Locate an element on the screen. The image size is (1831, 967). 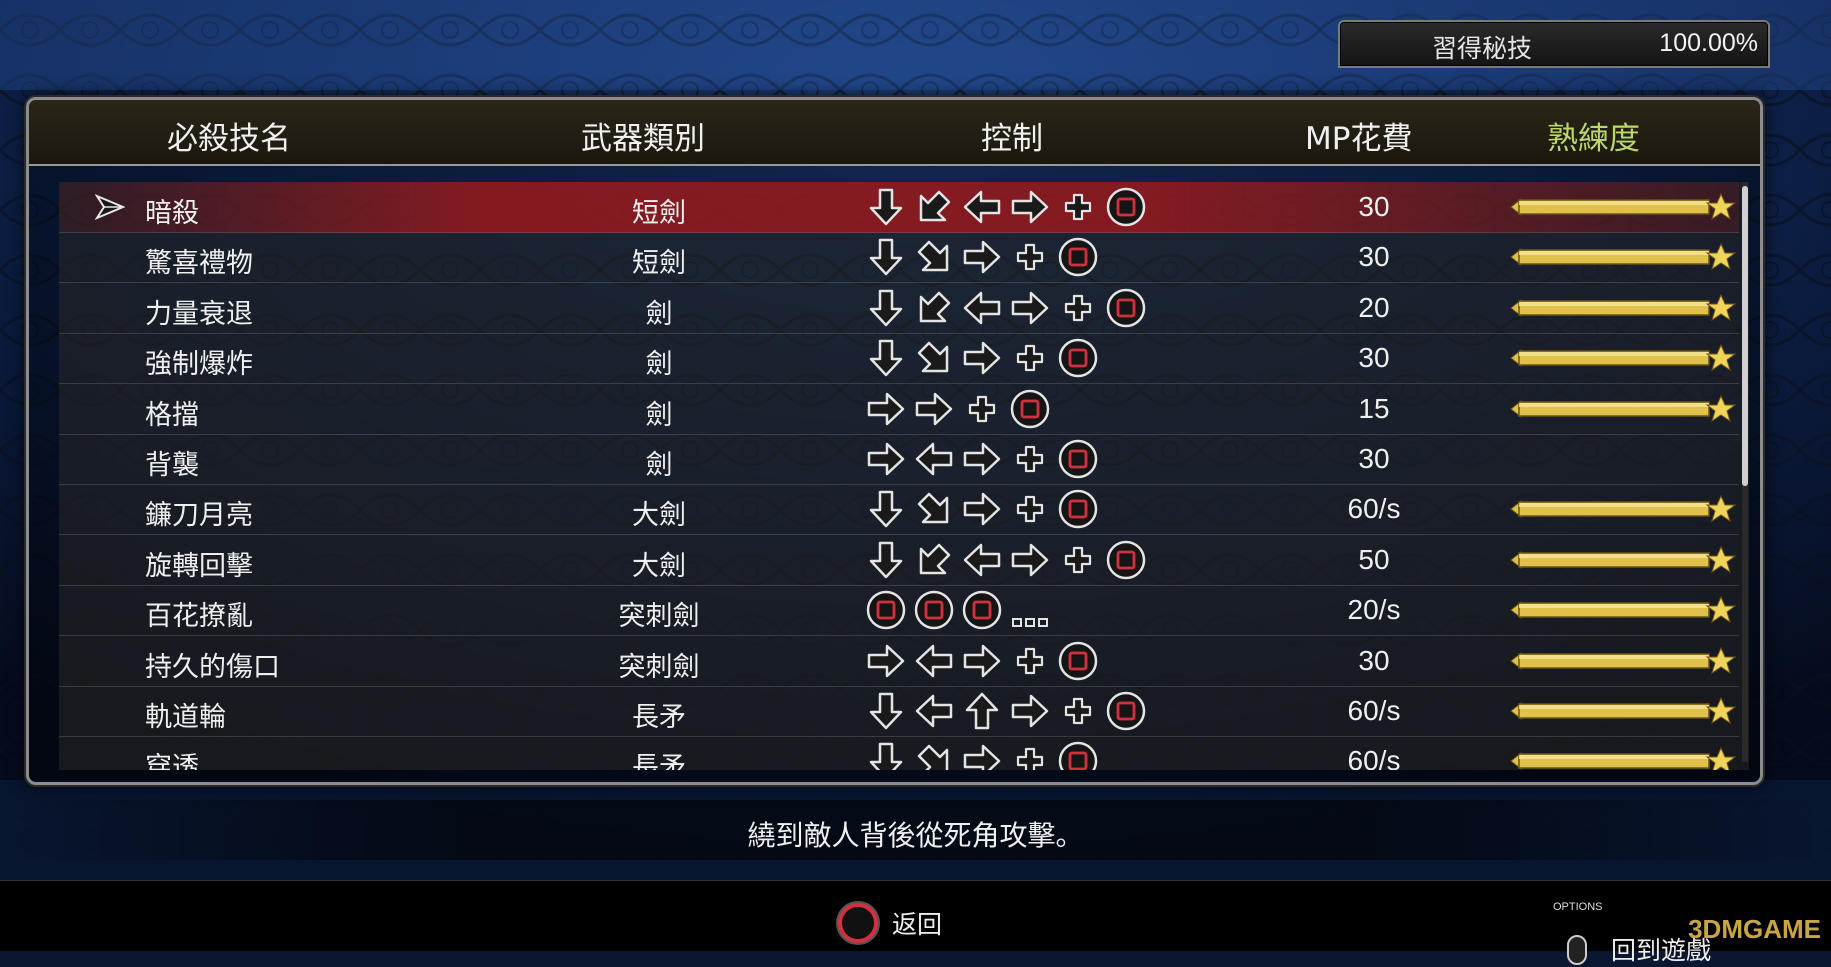
mp-cost: 50 is located at coordinates (1374, 559).